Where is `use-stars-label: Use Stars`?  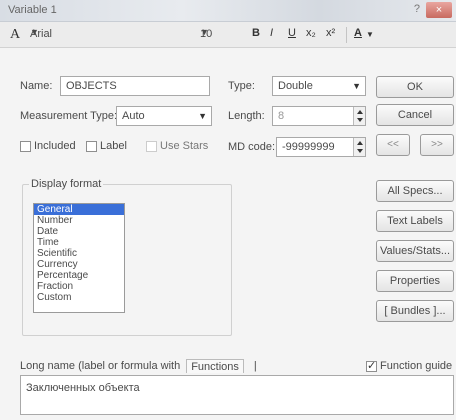 use-stars-label: Use Stars is located at coordinates (184, 146).